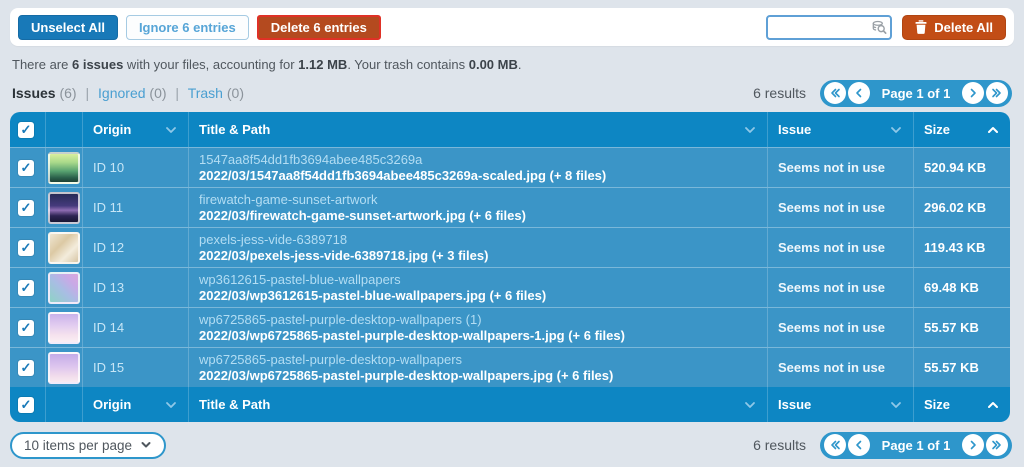 The height and width of the screenshot is (467, 1024). What do you see at coordinates (477, 129) in the screenshot?
I see `sort-title-header: Title & Path` at bounding box center [477, 129].